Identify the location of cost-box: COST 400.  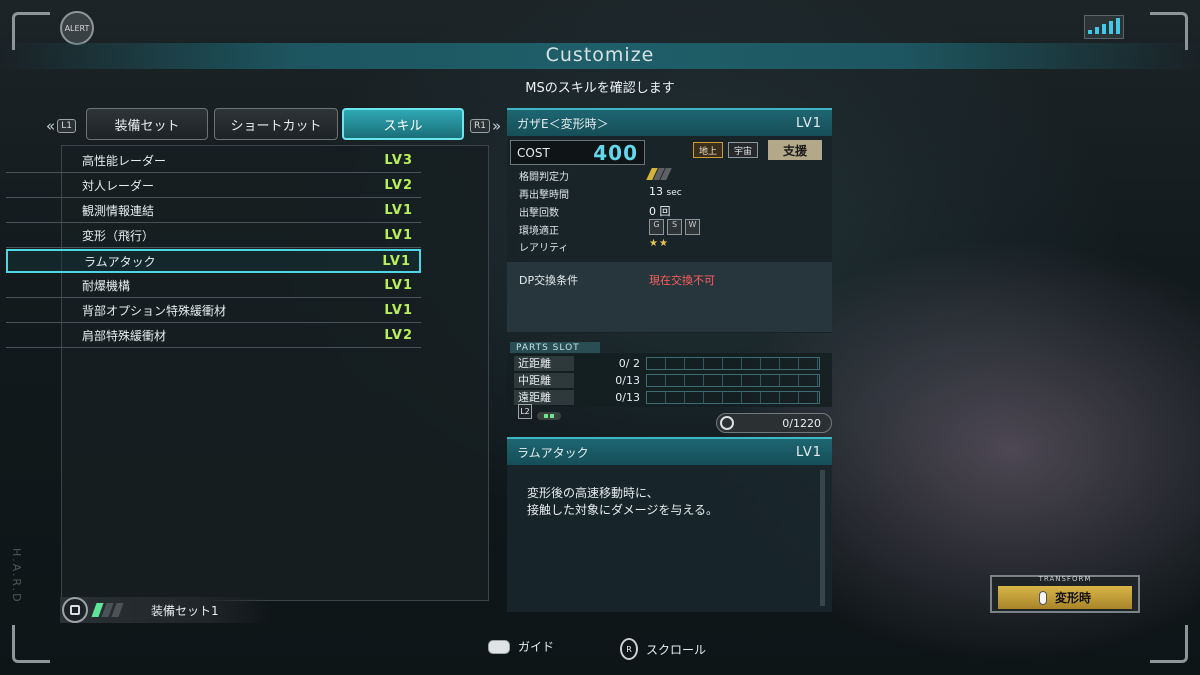
(577, 152).